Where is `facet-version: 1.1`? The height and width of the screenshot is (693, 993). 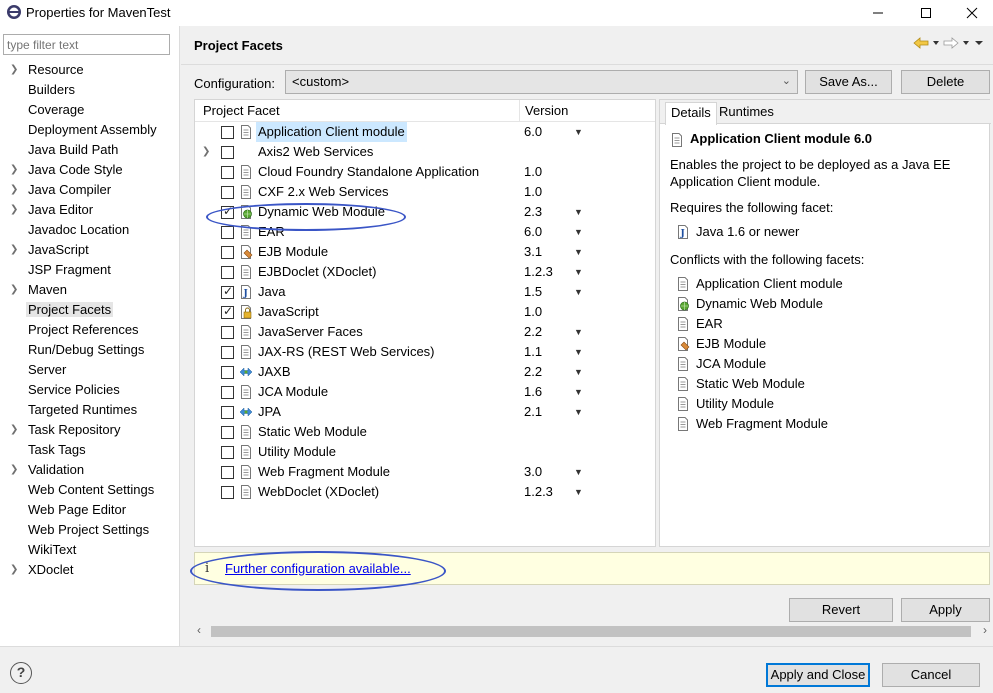
facet-version: 1.1 is located at coordinates (533, 352).